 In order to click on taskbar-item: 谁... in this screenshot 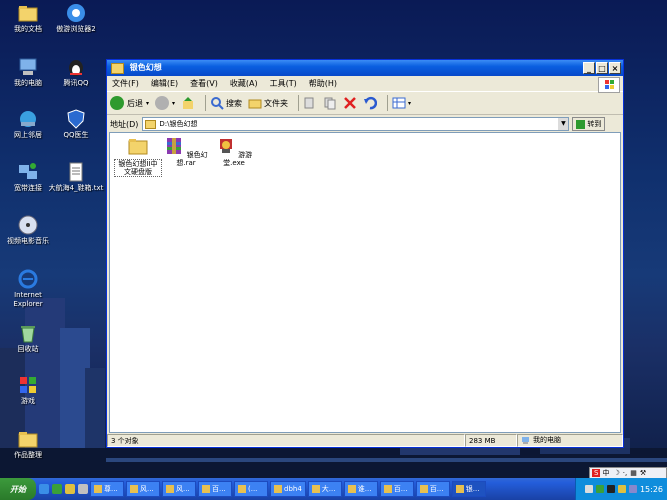, I will do `click(360, 489)`.